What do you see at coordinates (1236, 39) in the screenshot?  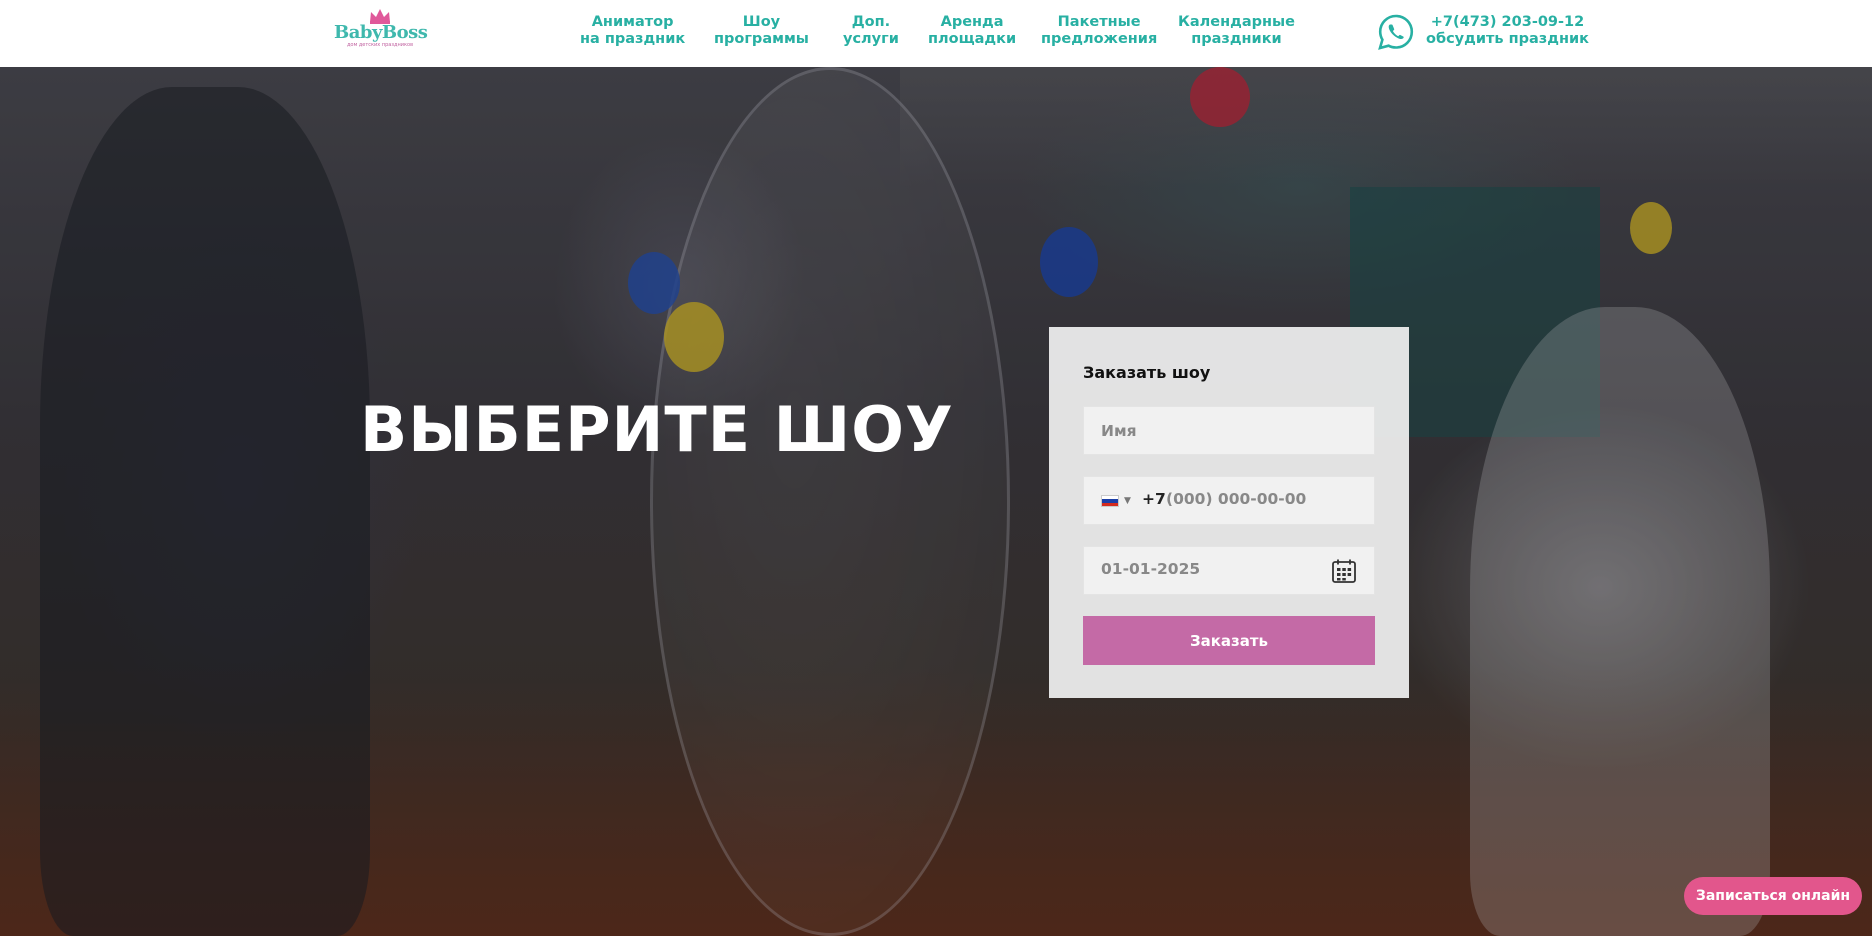 I see `nav-item-line2: праздники` at bounding box center [1236, 39].